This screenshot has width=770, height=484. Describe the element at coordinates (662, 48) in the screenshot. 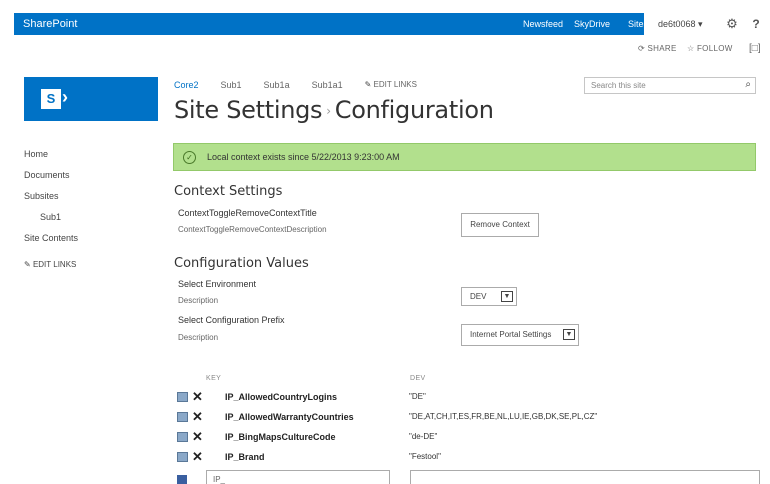

I see `share-label: SHARE` at that location.